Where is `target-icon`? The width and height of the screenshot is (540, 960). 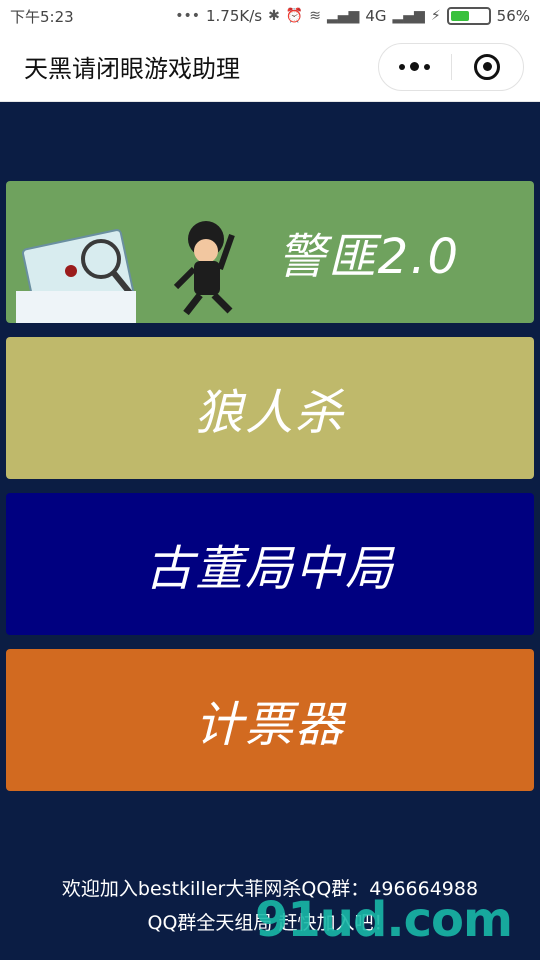
target-icon is located at coordinates (487, 66).